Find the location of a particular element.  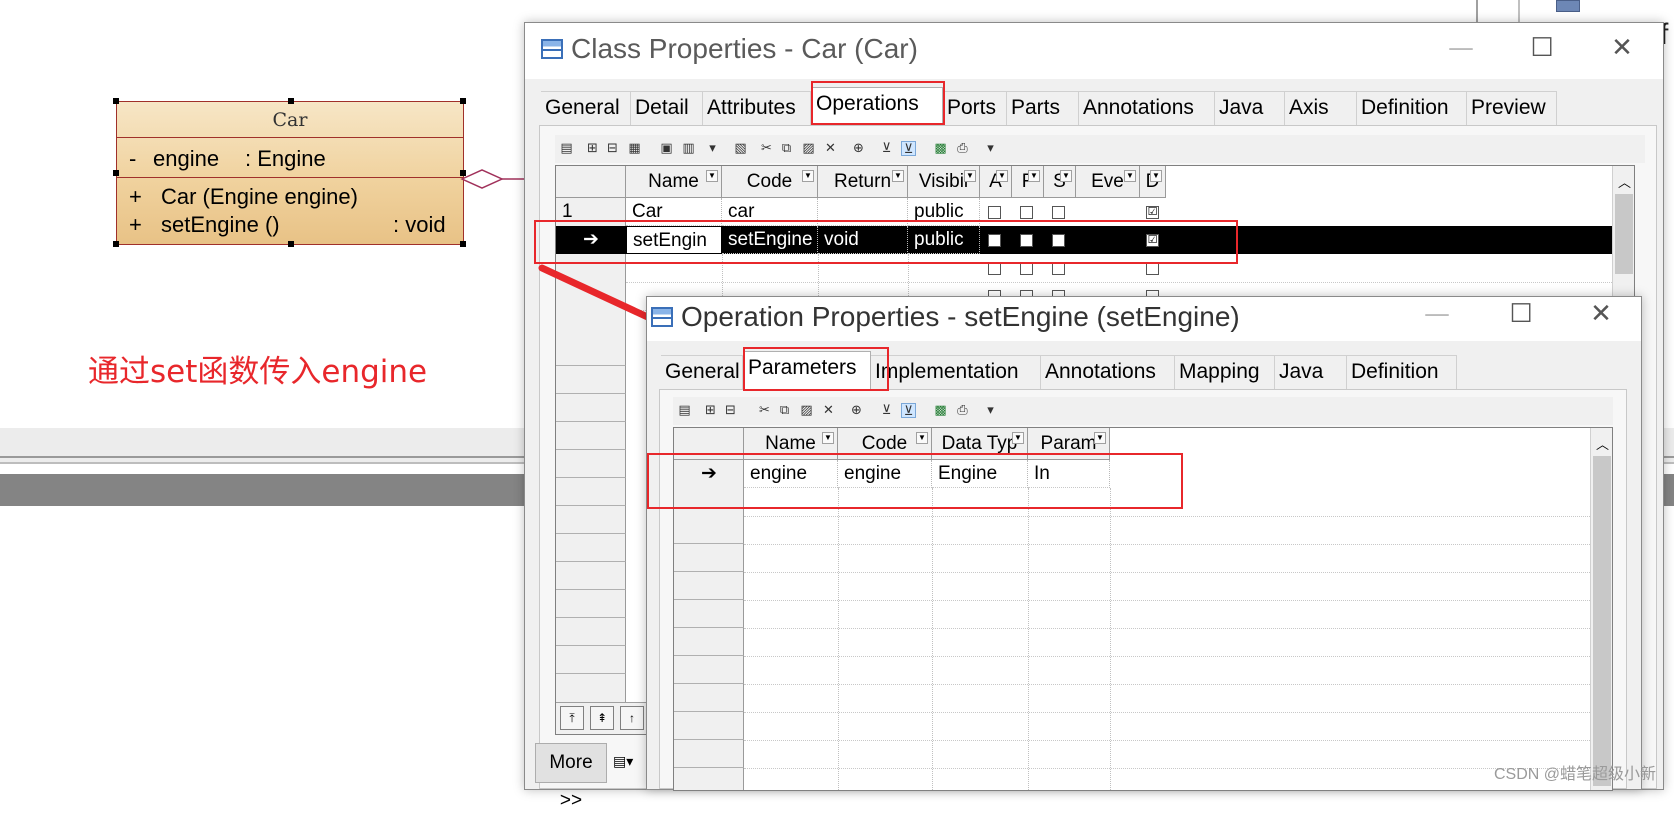

tab-implementation: Implementation is located at coordinates (956, 372).